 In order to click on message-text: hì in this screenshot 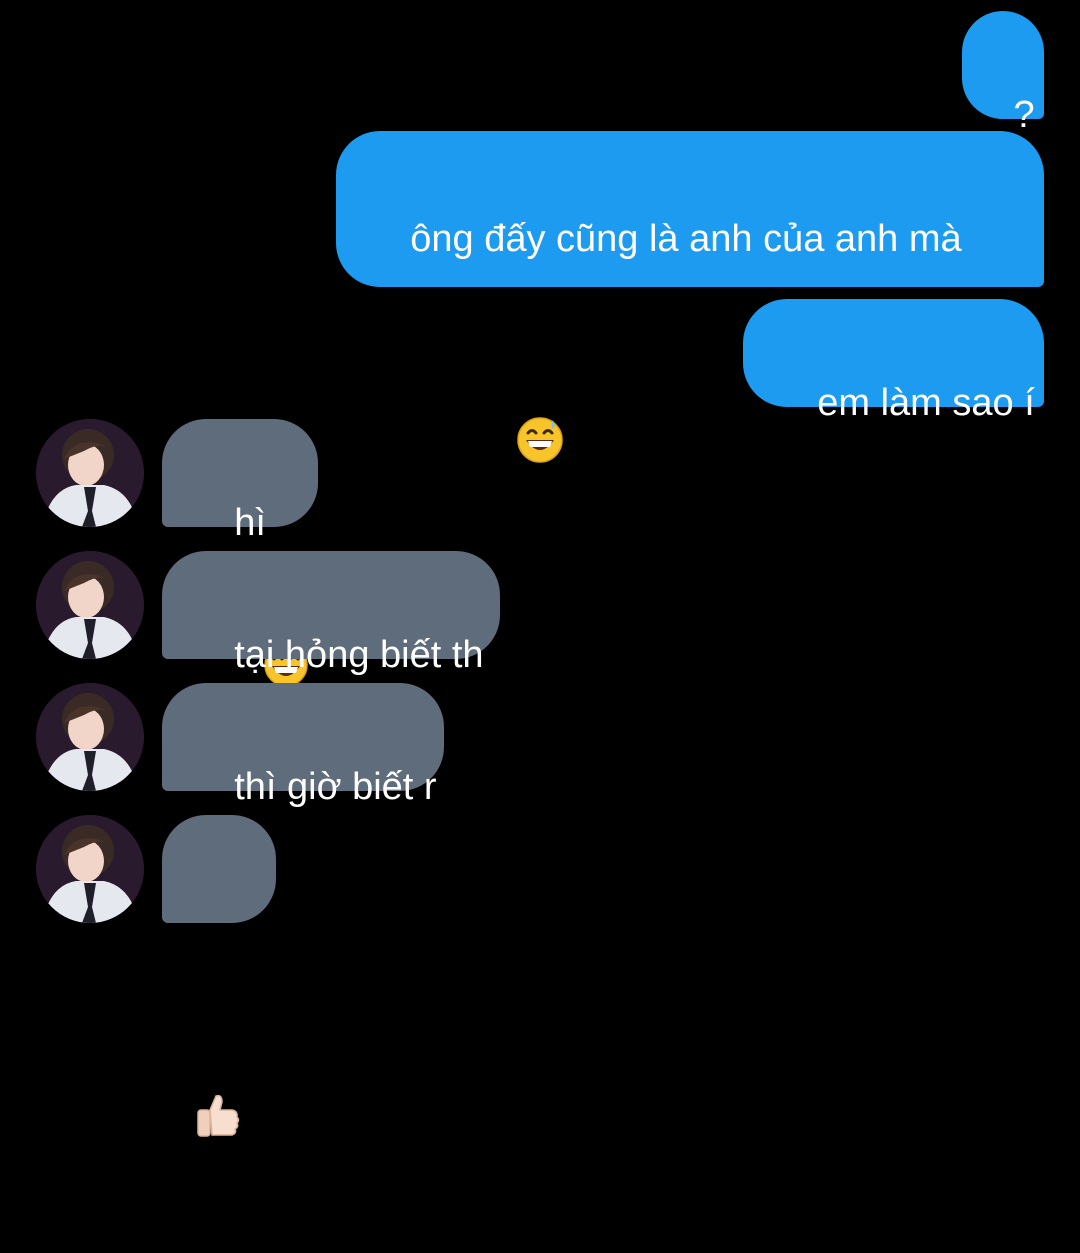, I will do `click(250, 523)`.